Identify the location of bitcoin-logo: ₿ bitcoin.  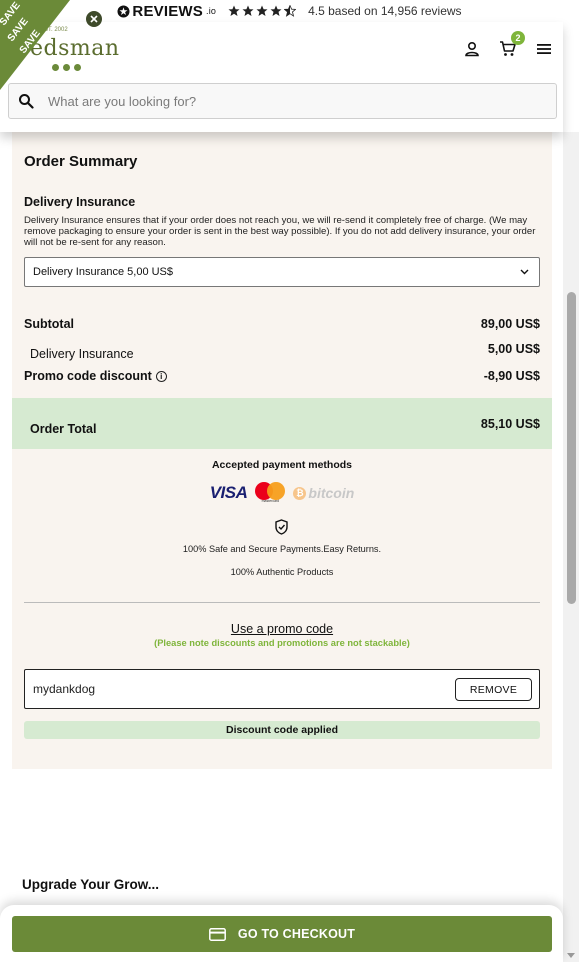
(323, 493).